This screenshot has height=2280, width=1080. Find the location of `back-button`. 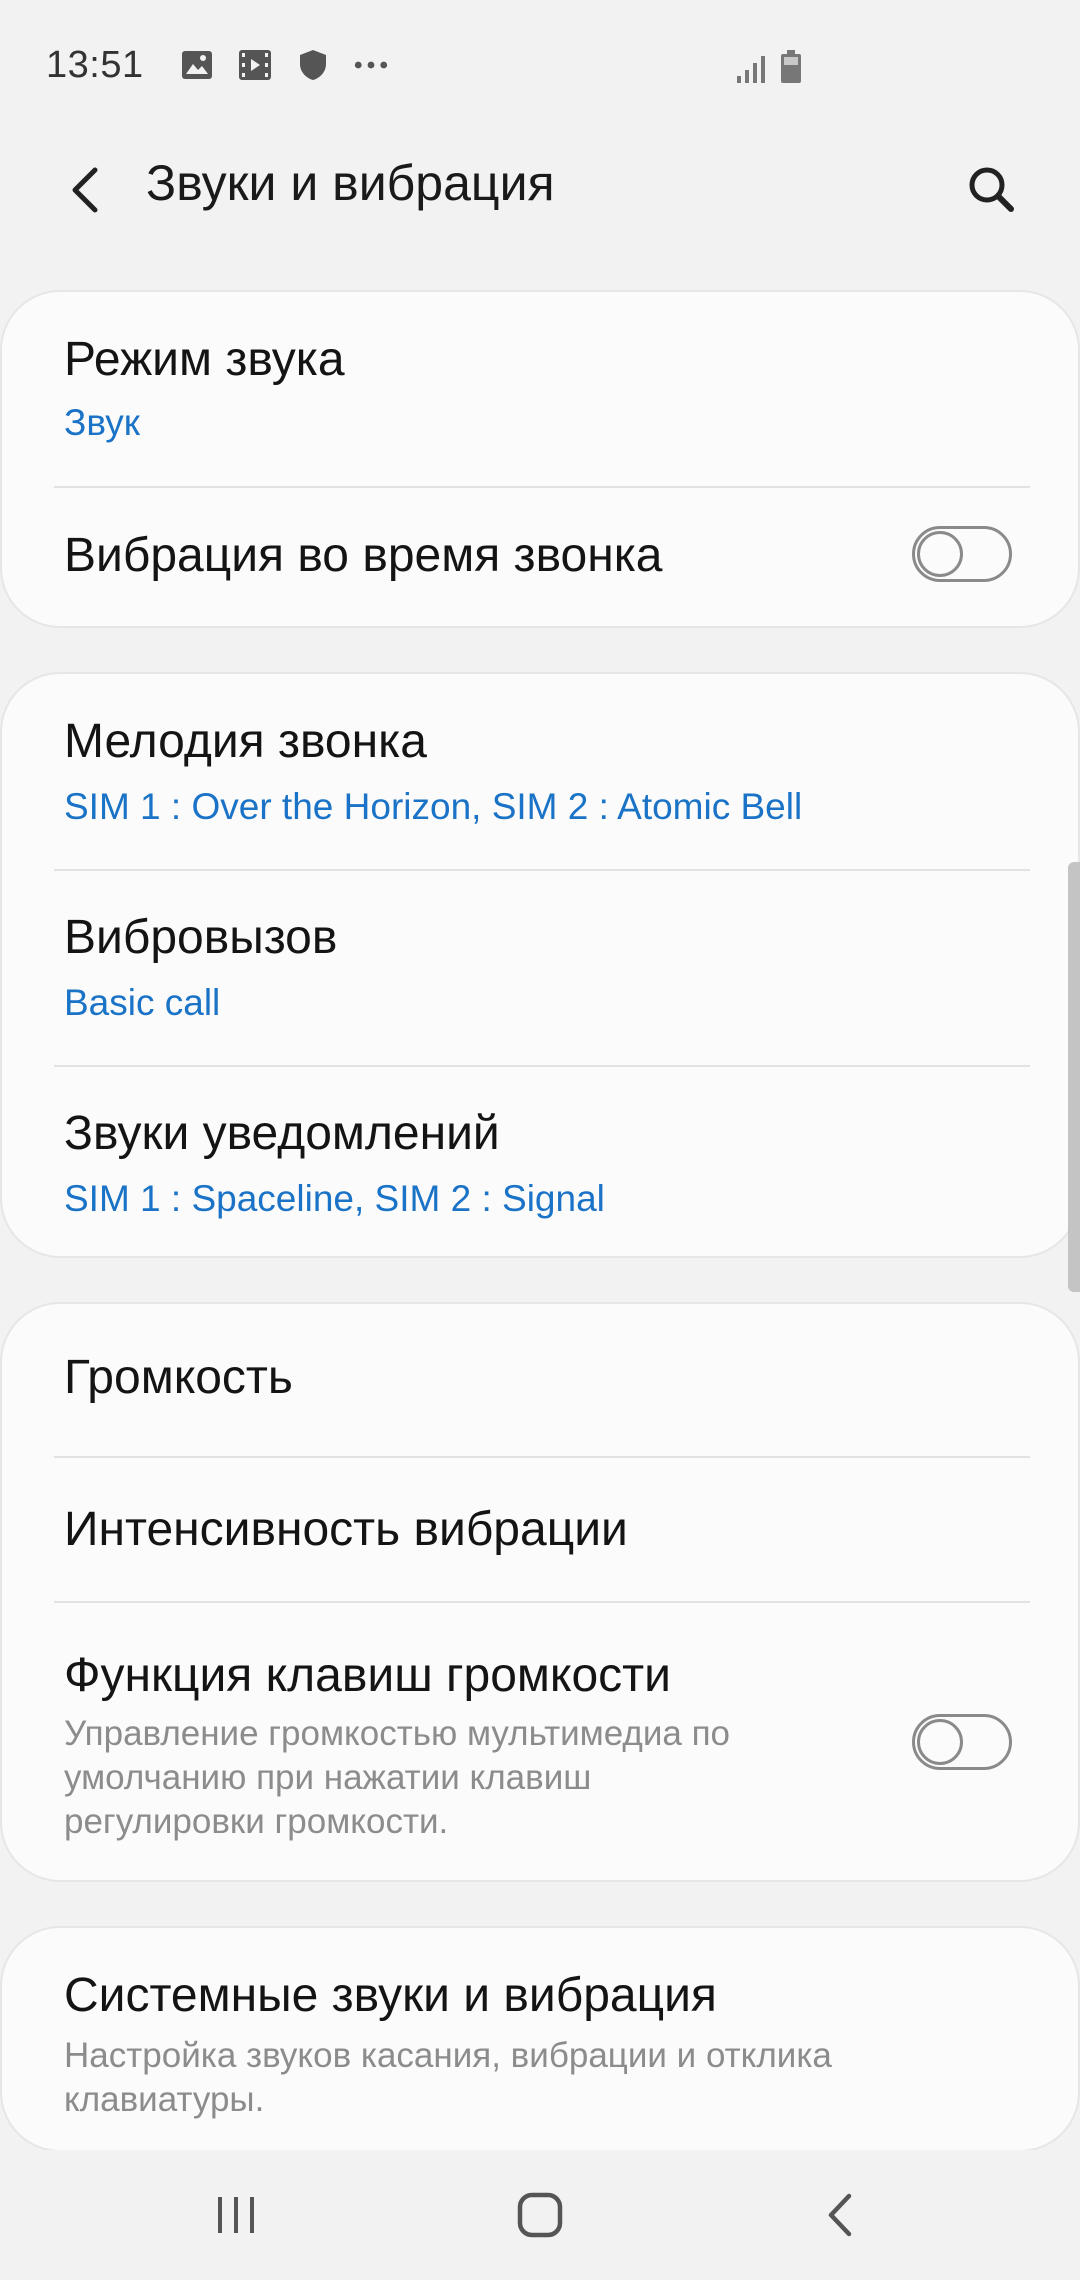

back-button is located at coordinates (84, 190).